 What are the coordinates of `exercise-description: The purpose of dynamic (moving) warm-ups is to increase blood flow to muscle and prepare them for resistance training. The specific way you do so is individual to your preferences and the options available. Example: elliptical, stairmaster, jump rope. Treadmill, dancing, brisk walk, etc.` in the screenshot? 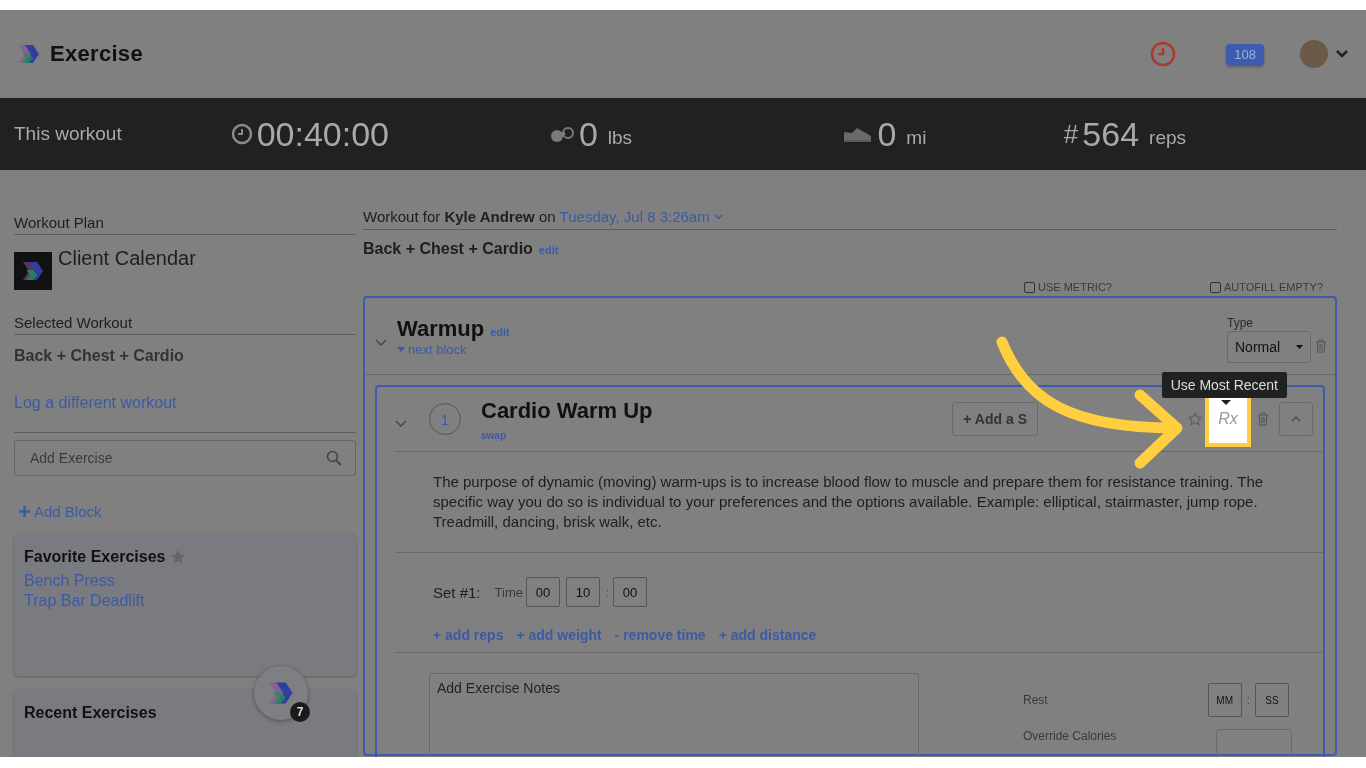 It's located at (859, 502).